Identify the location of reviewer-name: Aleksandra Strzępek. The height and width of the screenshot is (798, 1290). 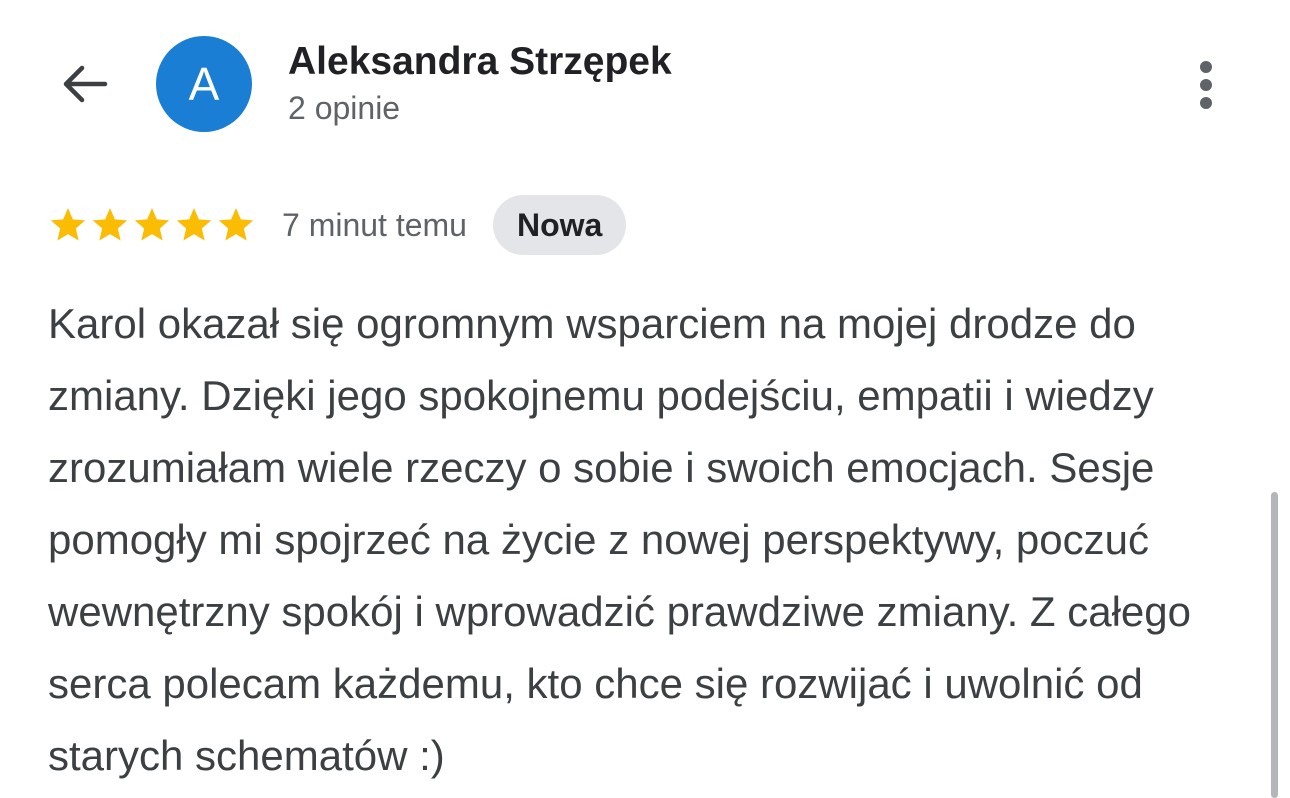
(480, 62).